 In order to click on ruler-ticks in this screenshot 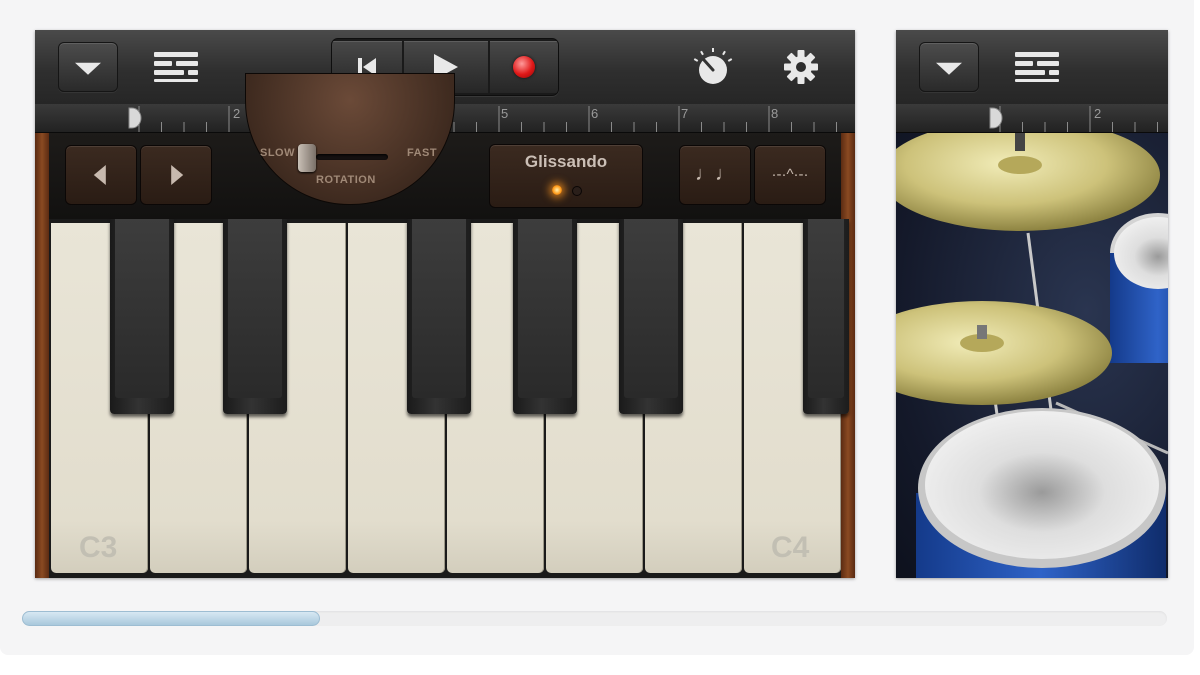, I will do `click(1078, 119)`.